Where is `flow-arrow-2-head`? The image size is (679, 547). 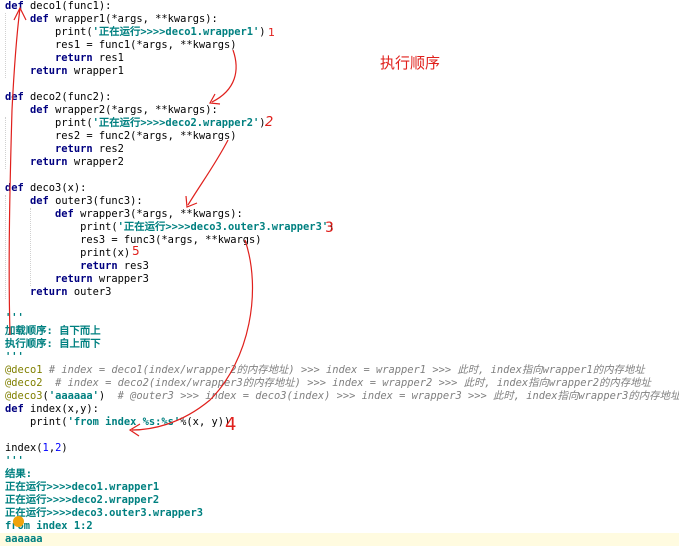
flow-arrow-2-head is located at coordinates (191, 201).